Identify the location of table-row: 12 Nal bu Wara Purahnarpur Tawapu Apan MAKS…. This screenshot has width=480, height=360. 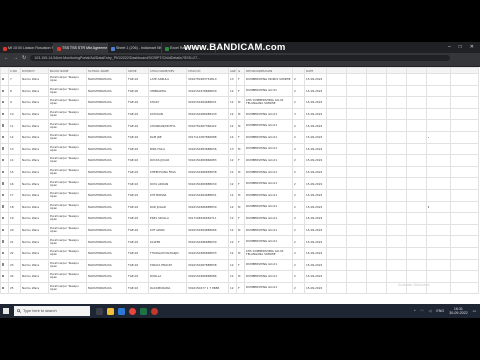
(239, 137).